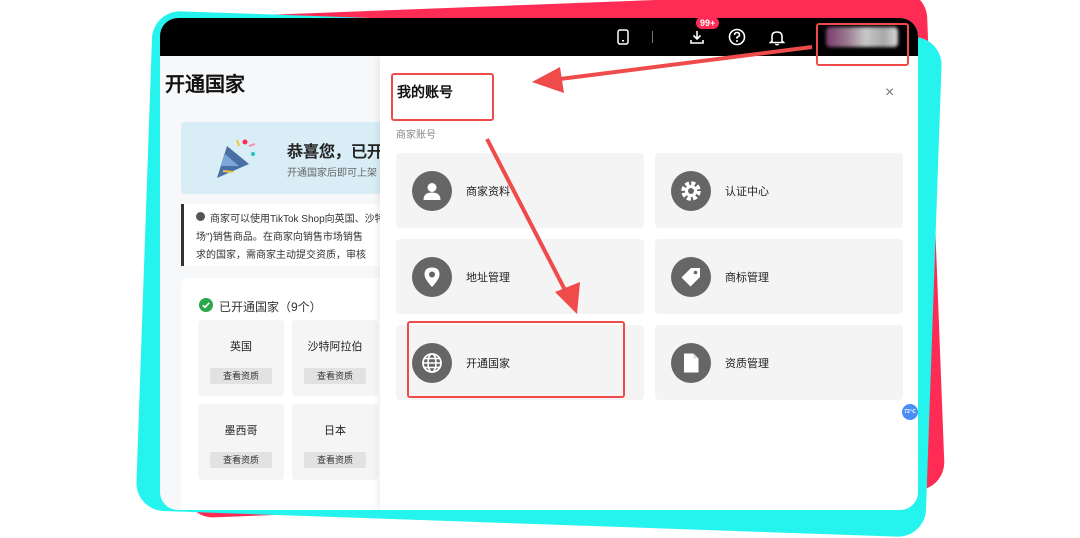 This screenshot has height=538, width=1080. I want to click on location-pin-icon, so click(432, 277).